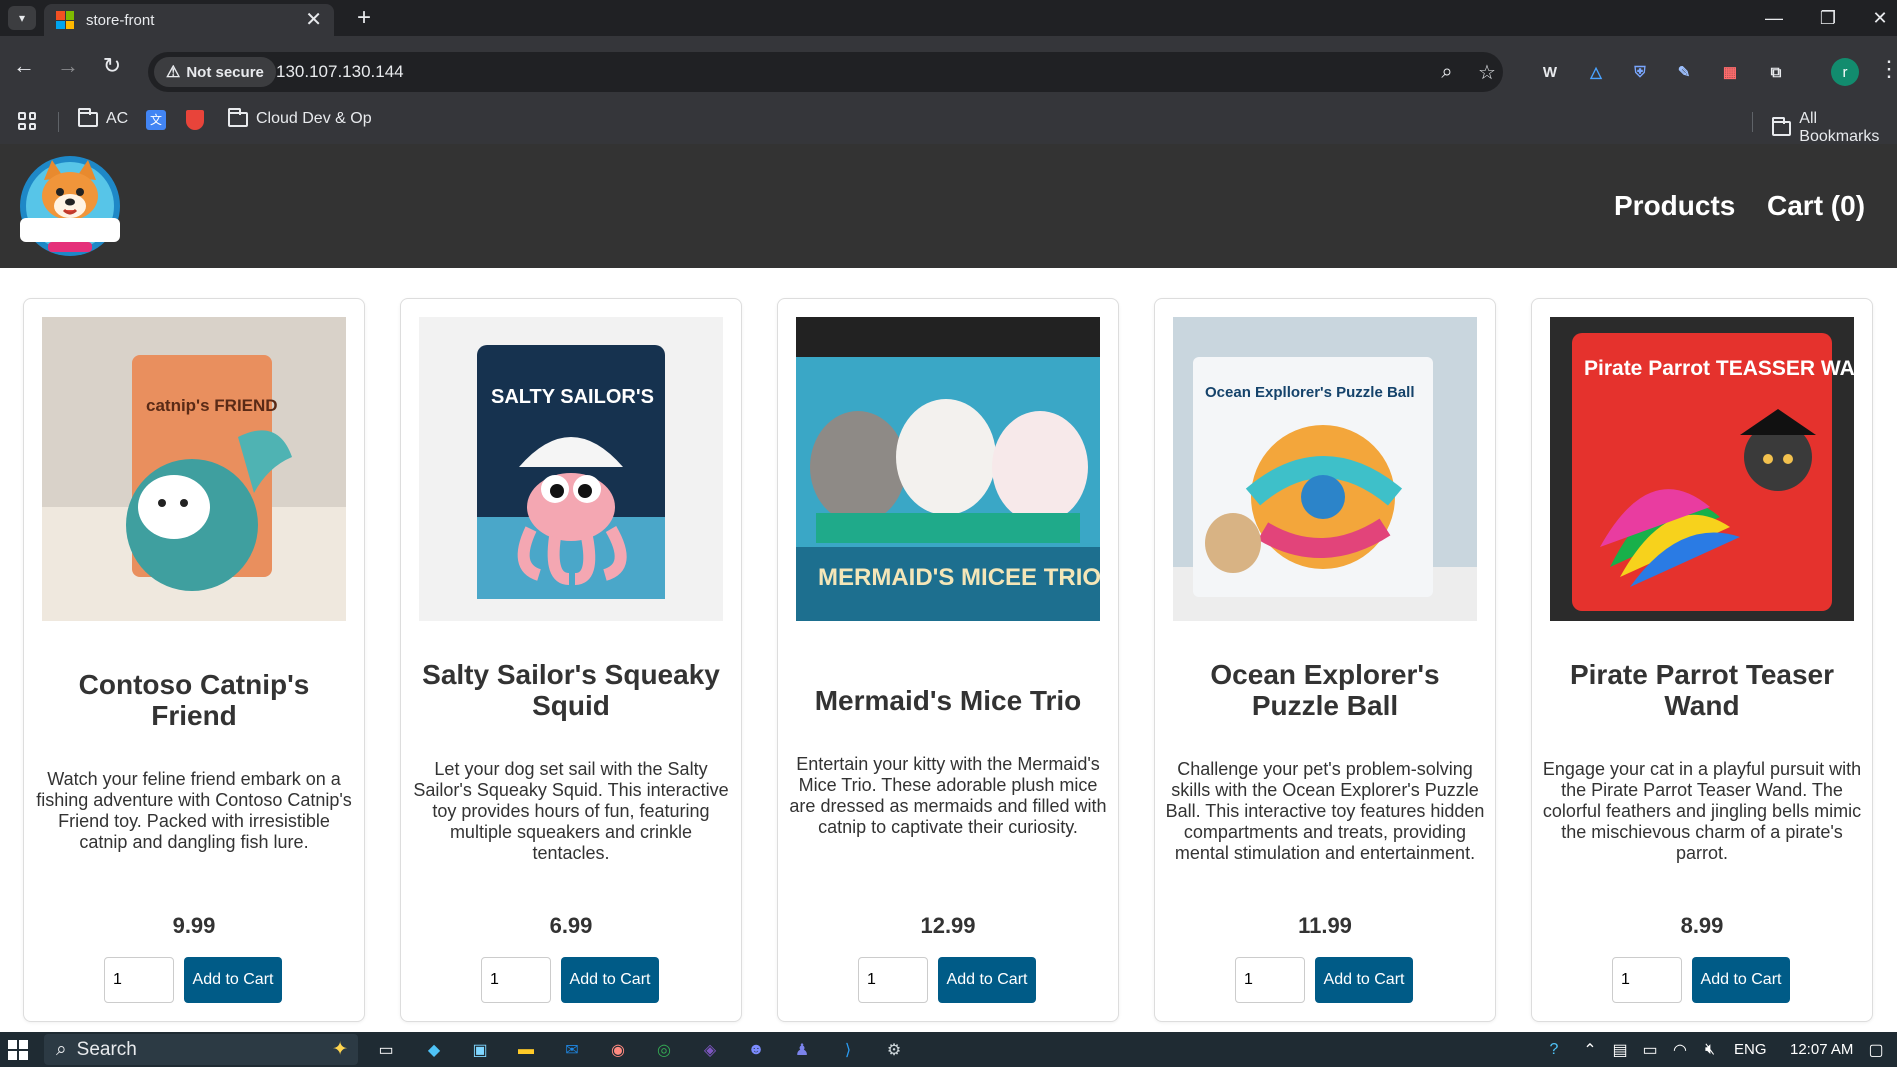 The height and width of the screenshot is (1067, 1897). I want to click on bookmark-star-icon: ☆, so click(1487, 72).